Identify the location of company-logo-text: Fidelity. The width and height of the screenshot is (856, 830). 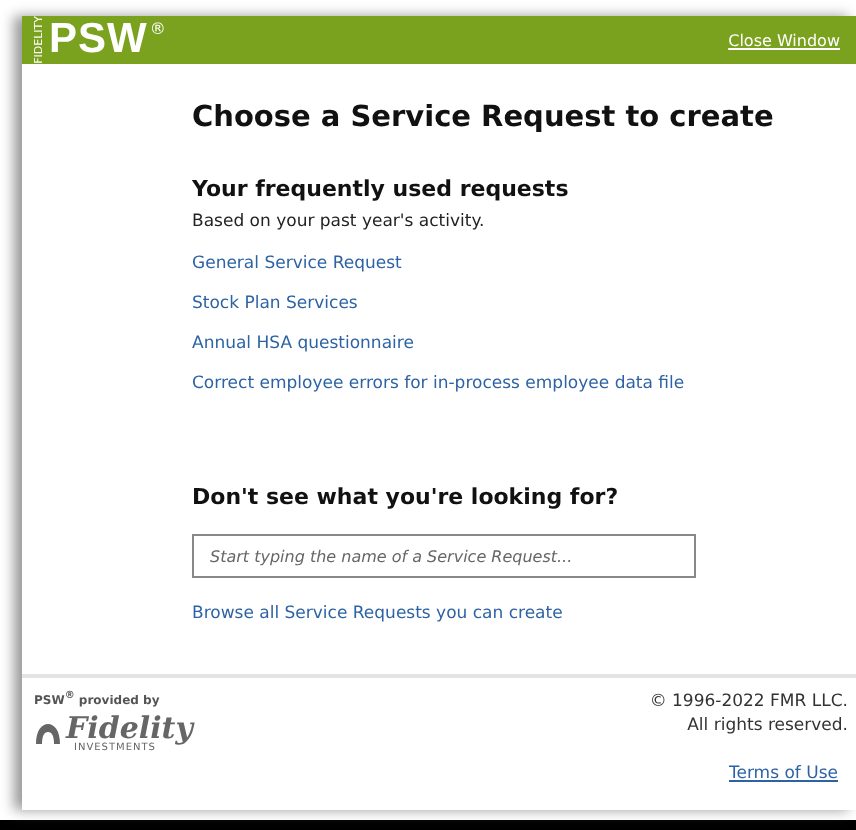
(129, 729).